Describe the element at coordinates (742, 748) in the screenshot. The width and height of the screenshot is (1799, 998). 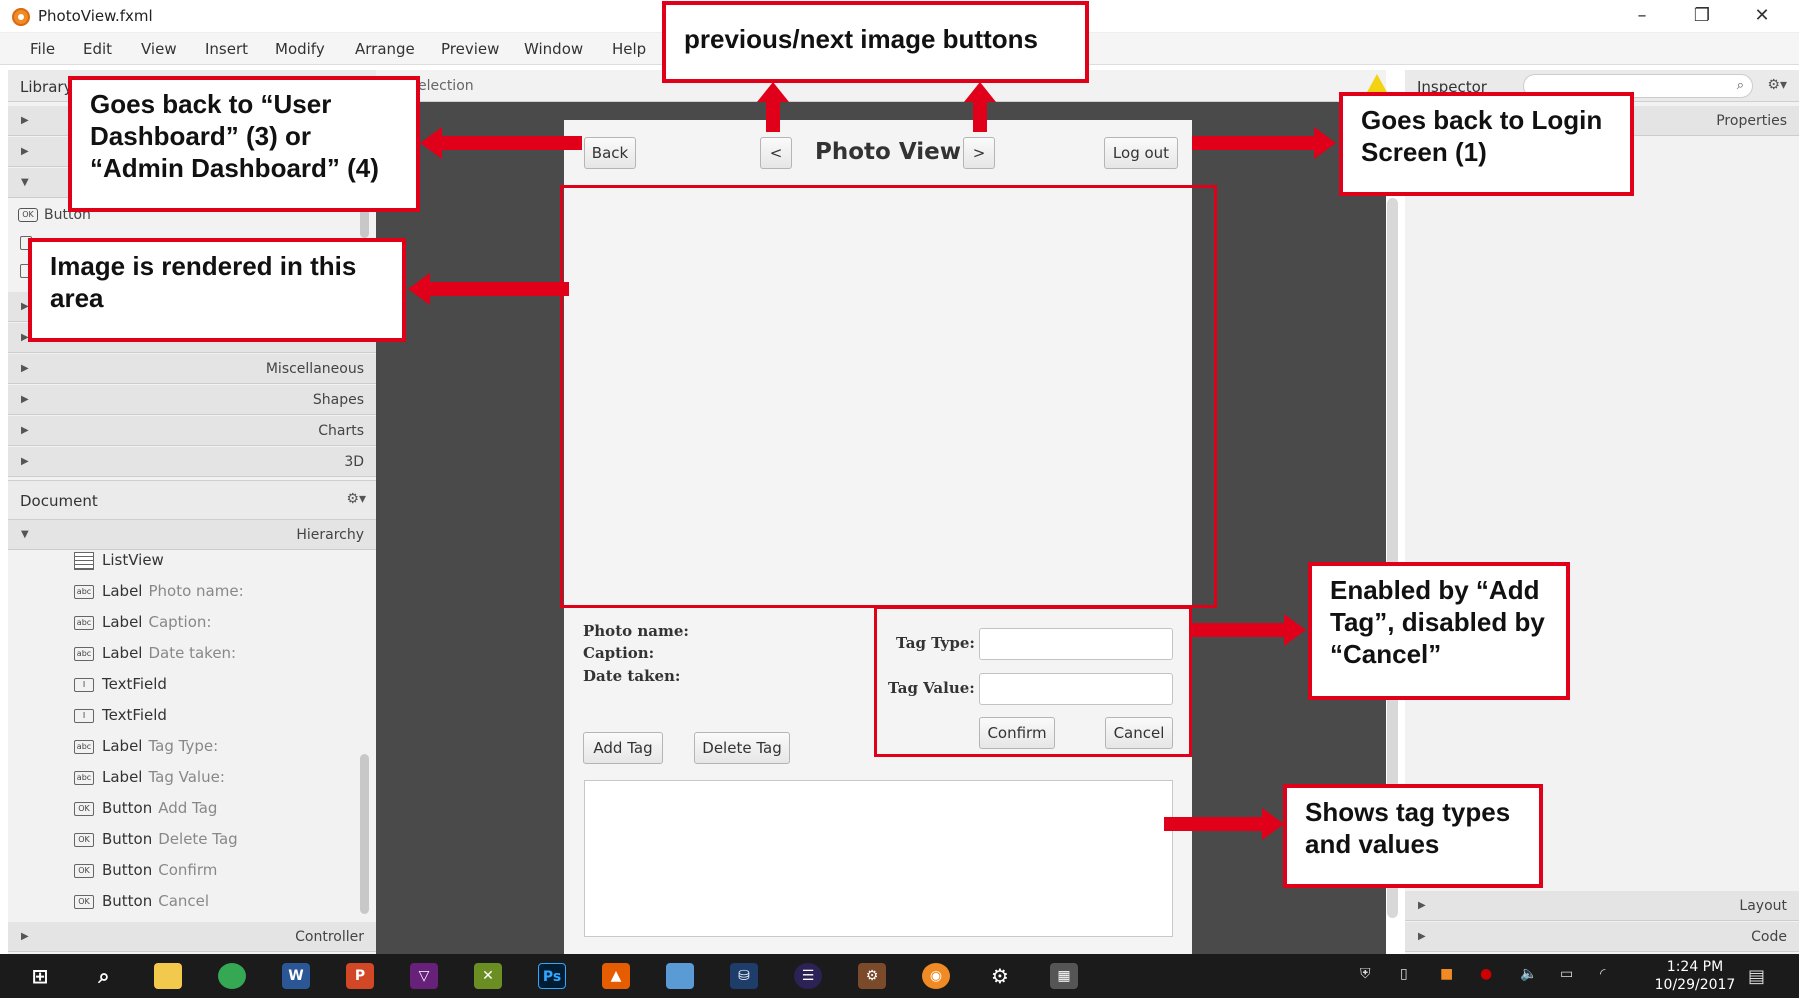
I see `delete-tag-button: Delete Tag` at that location.